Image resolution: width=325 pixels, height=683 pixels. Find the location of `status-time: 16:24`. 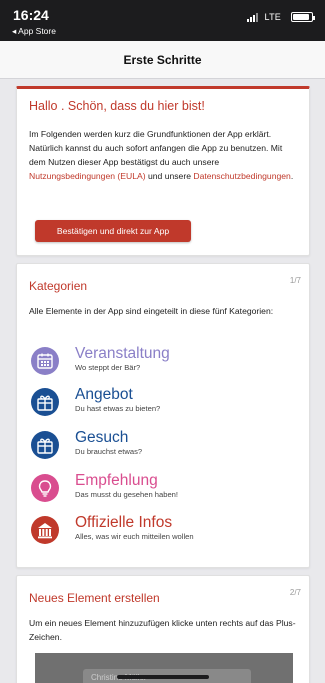

status-time: 16:24 is located at coordinates (31, 15).